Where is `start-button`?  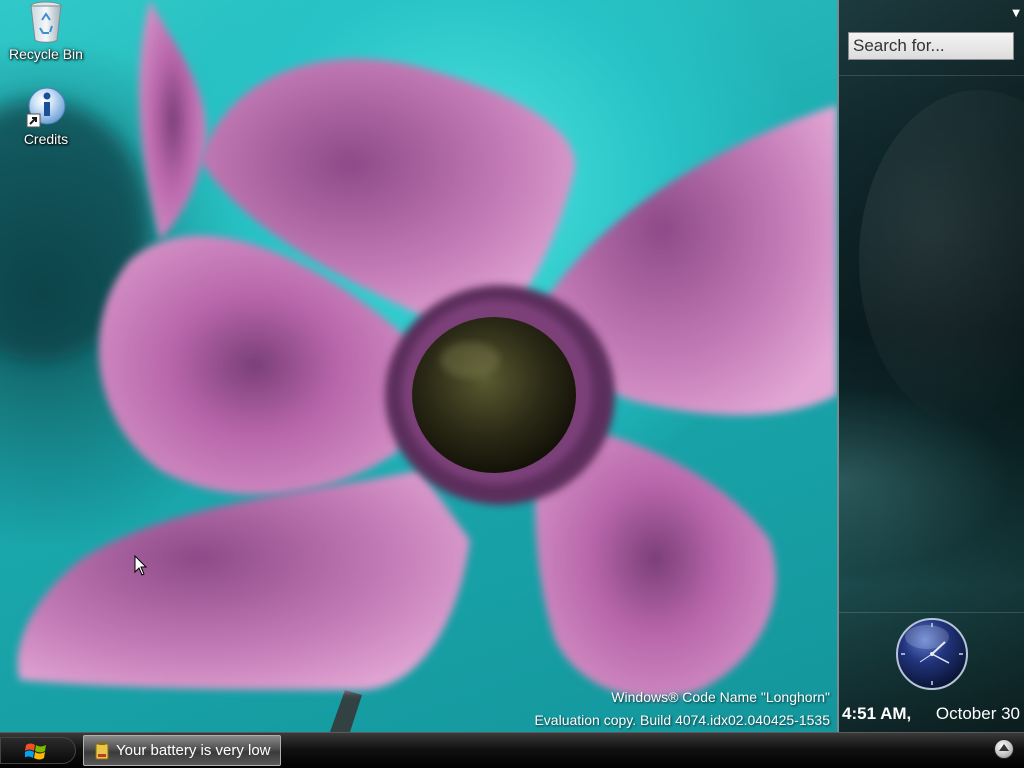 start-button is located at coordinates (38, 750).